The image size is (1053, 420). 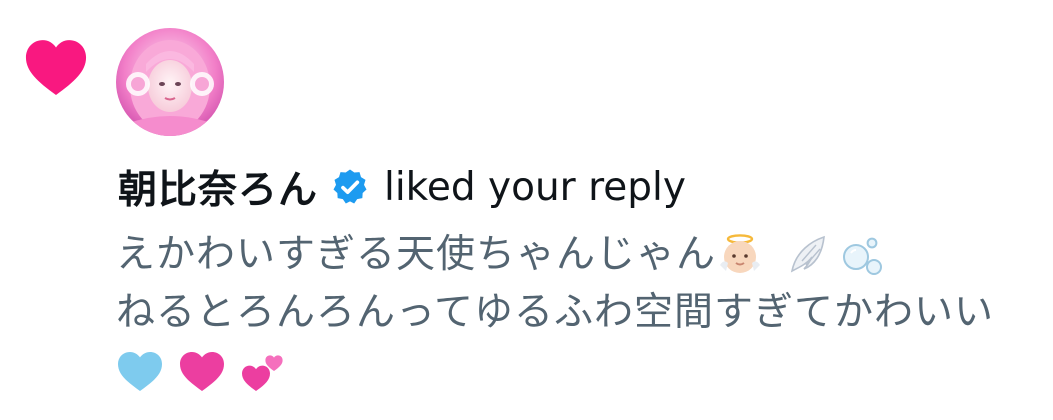 What do you see at coordinates (202, 371) in the screenshot?
I see `pink-heart-emoji` at bounding box center [202, 371].